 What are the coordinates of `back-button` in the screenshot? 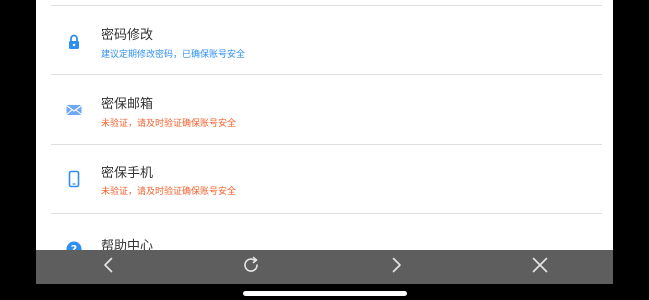 It's located at (109, 267).